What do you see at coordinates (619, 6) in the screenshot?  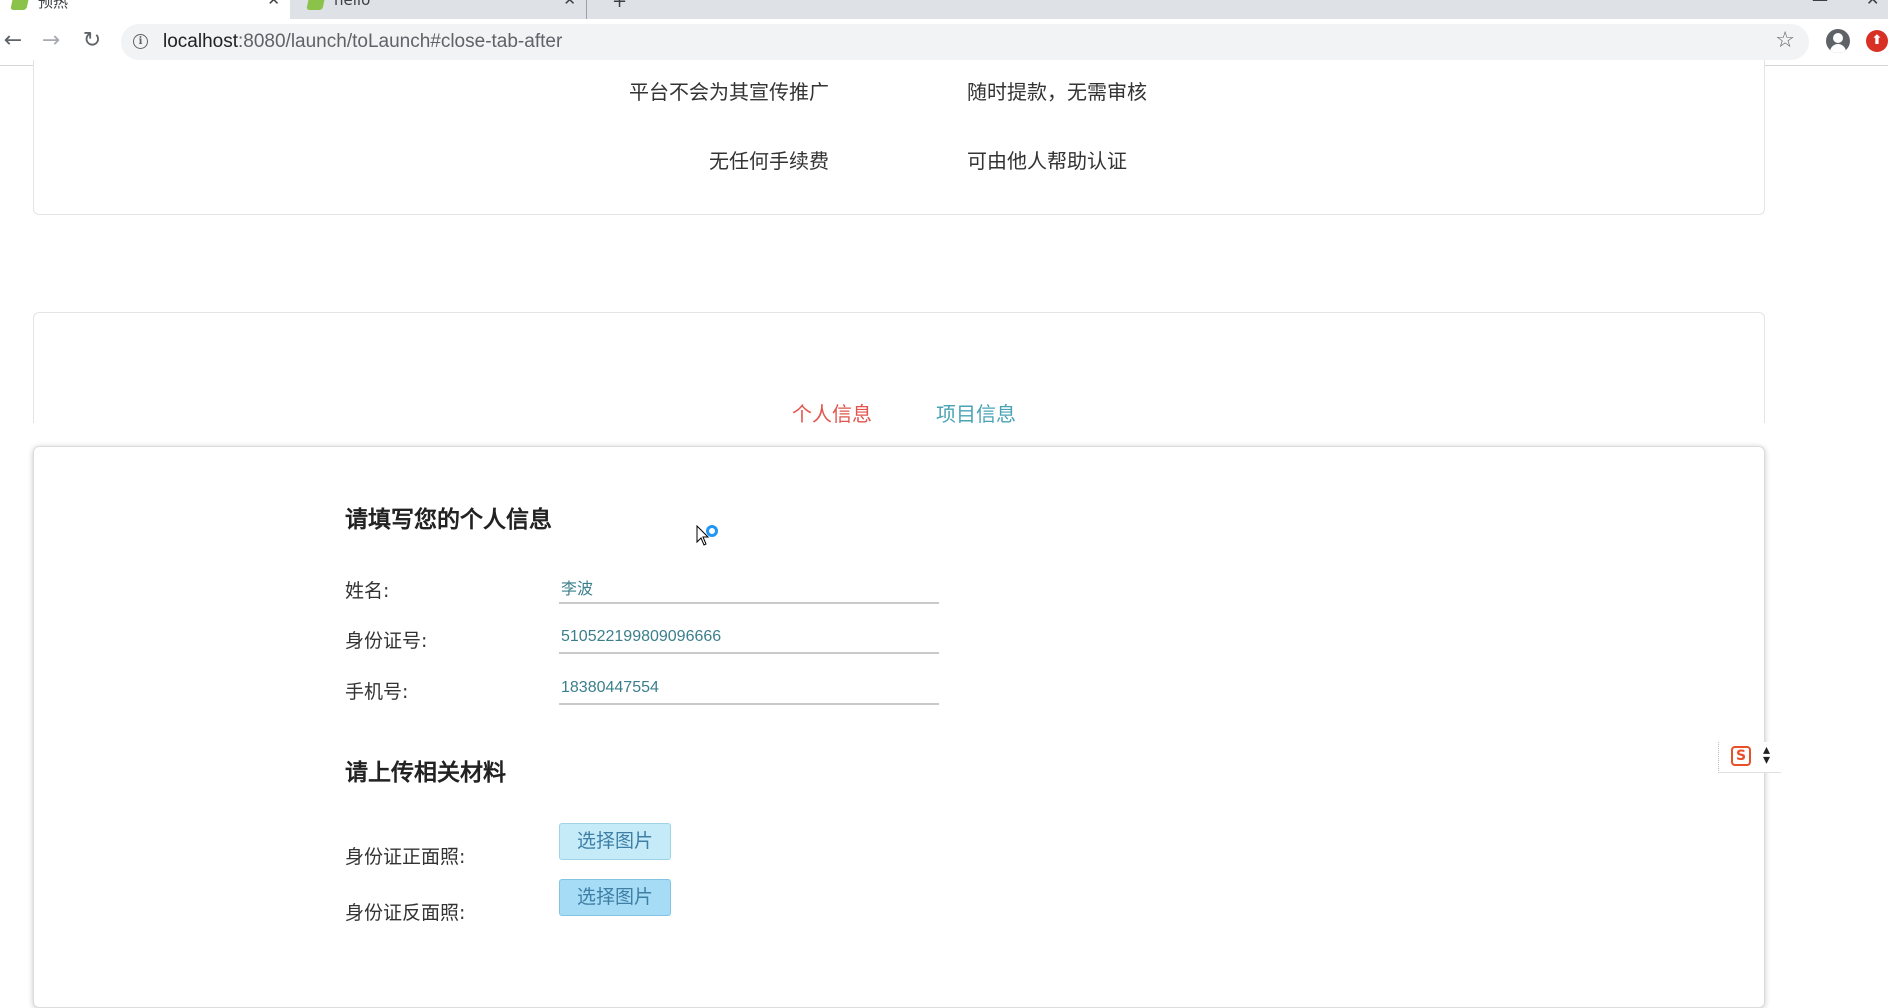 I see `new-tab-icon: +` at bounding box center [619, 6].